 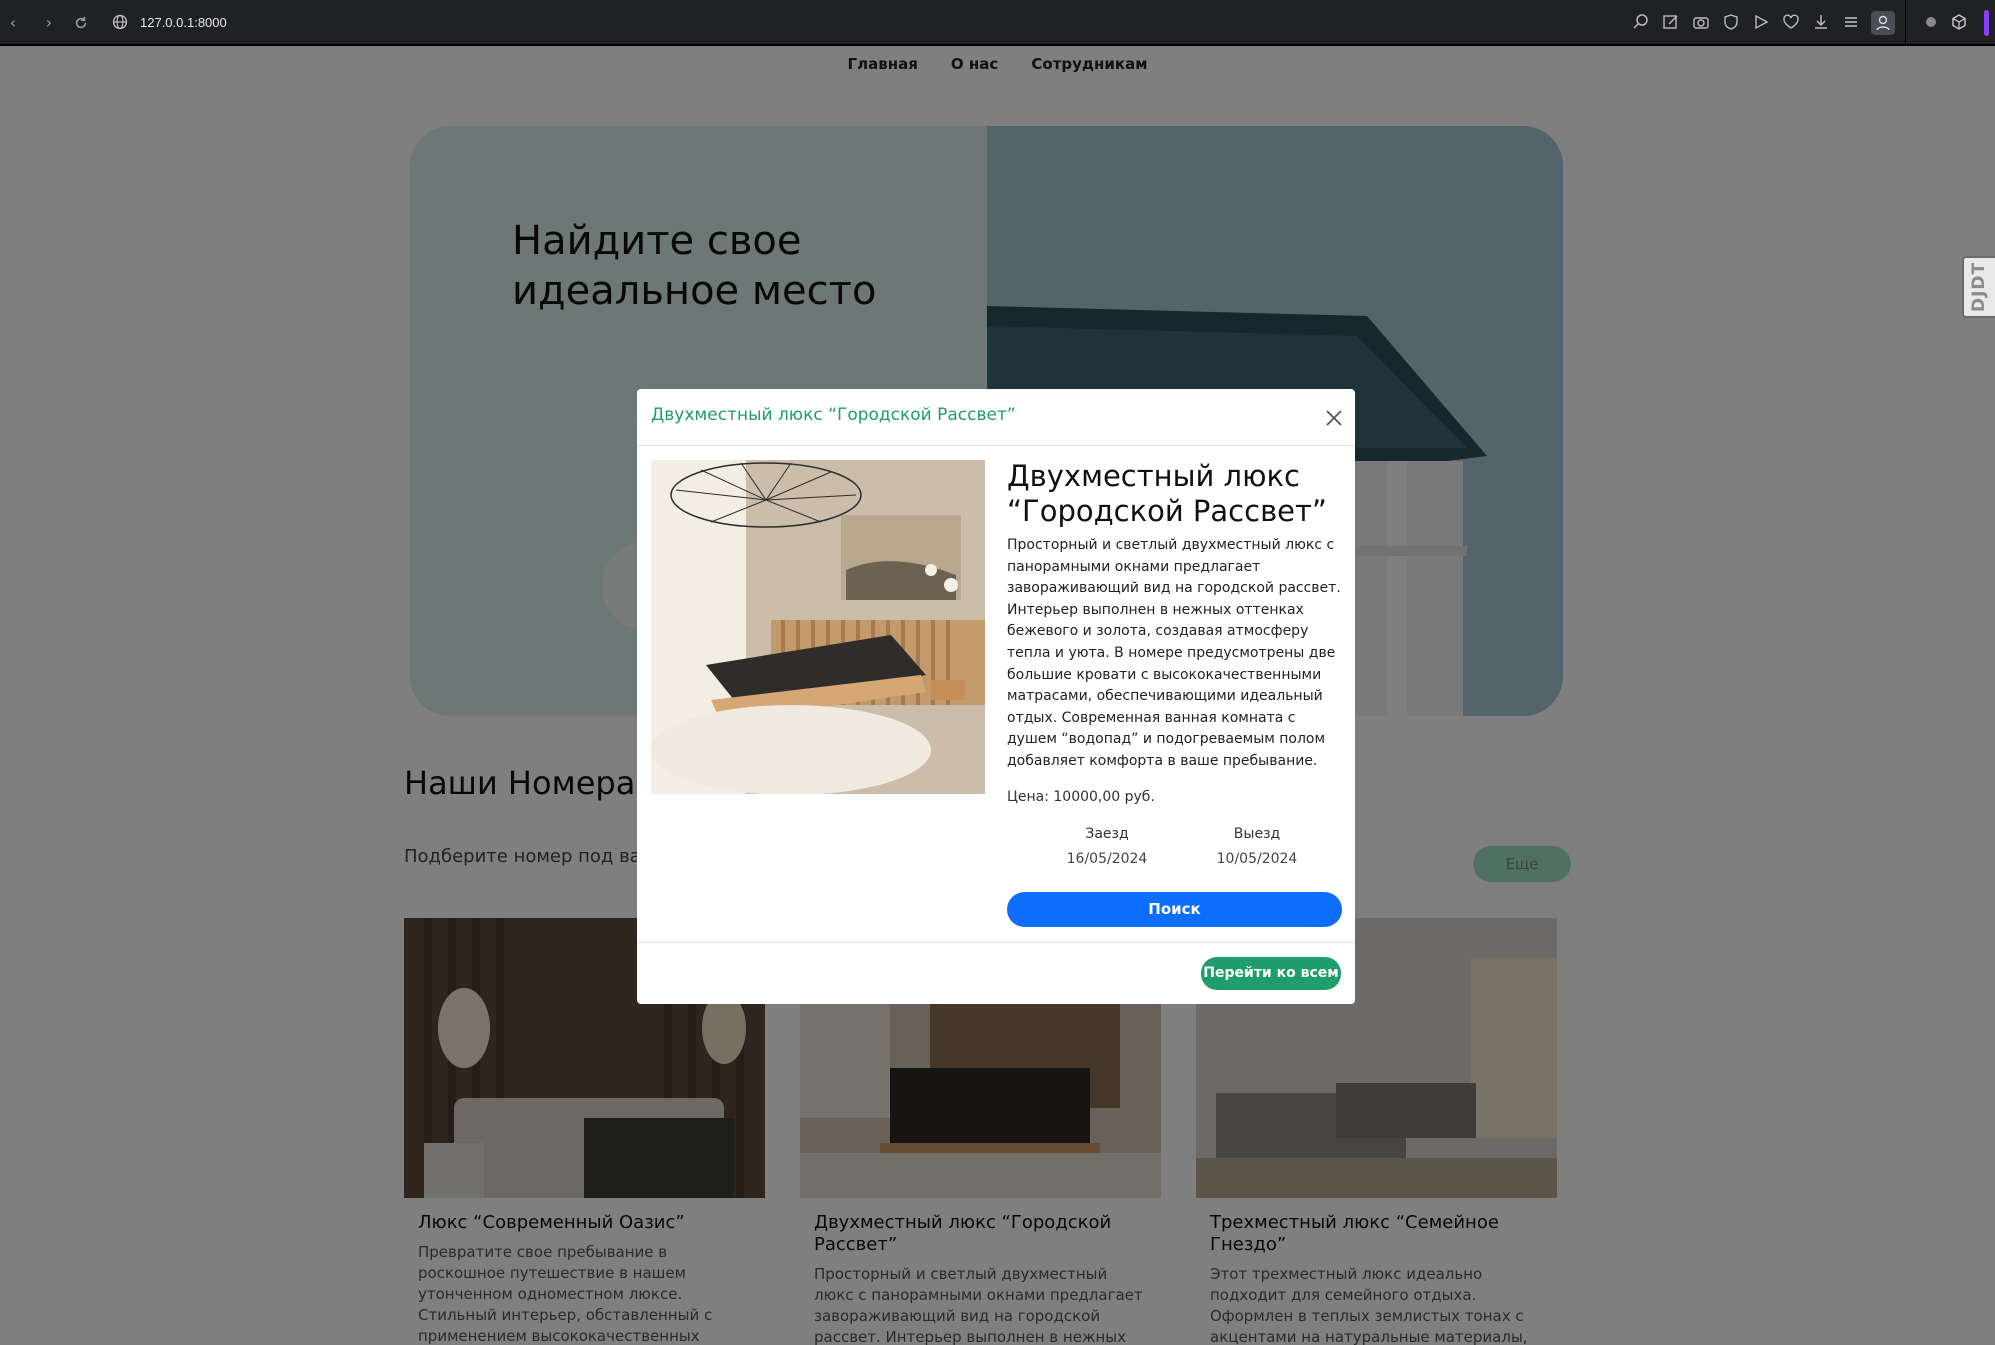 What do you see at coordinates (833, 415) in the screenshot?
I see `modal-title: Двухместный люкс “Городской Рассвет”` at bounding box center [833, 415].